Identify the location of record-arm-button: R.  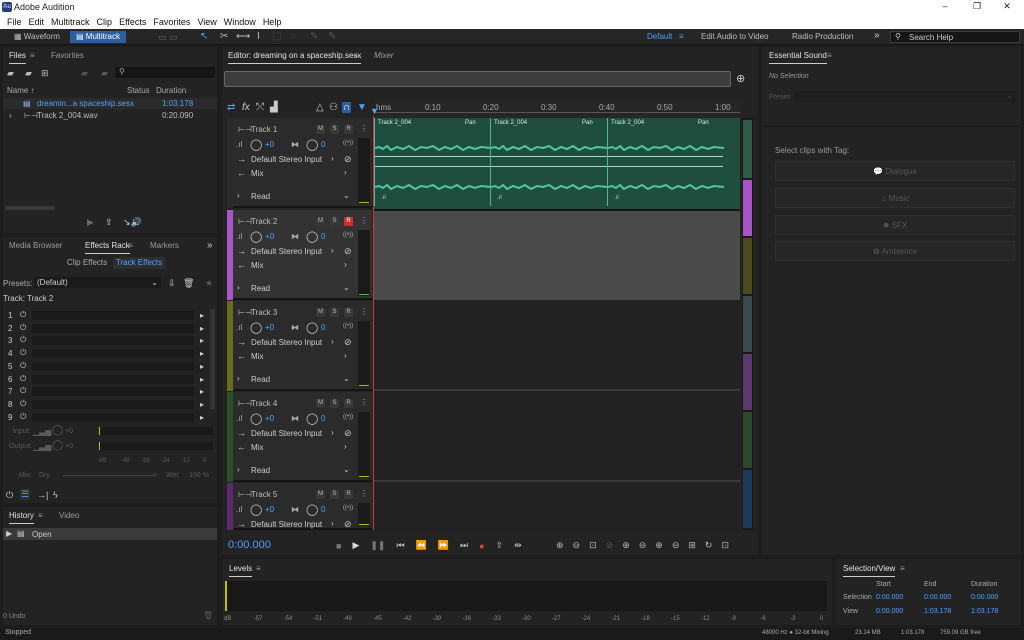
(348, 129).